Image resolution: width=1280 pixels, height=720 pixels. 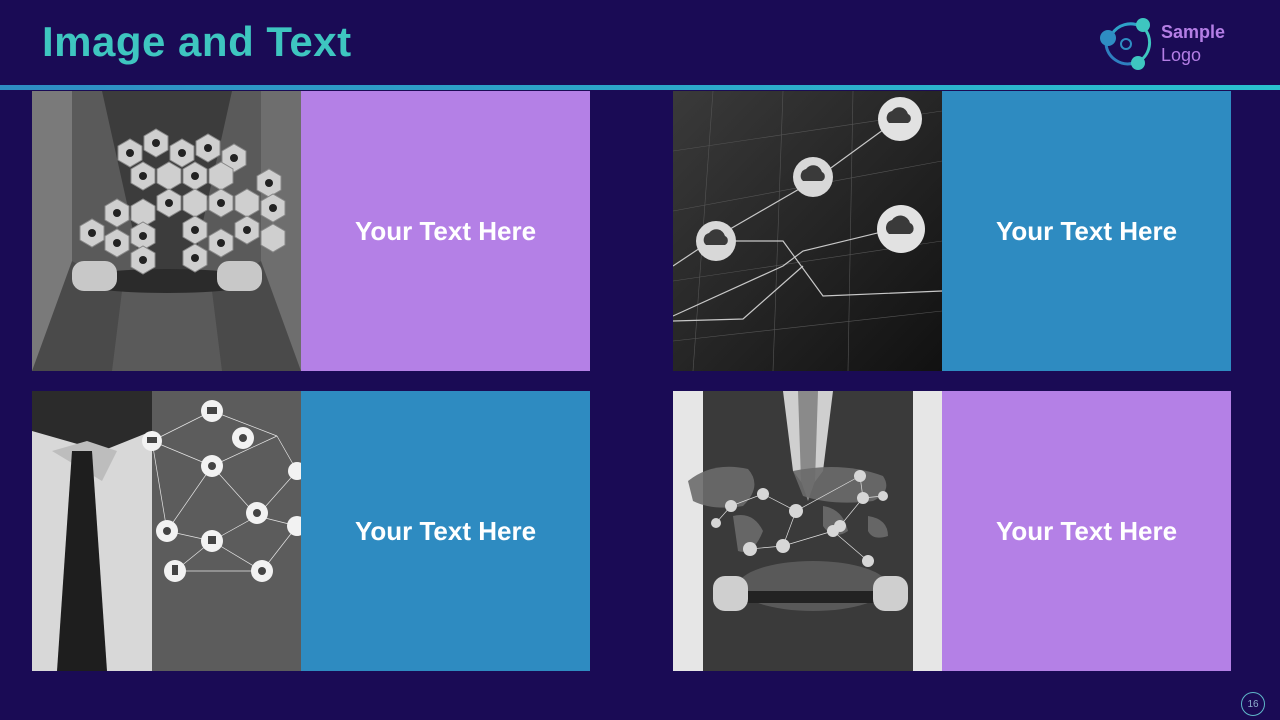 I want to click on logo-text-logo: Logo, so click(x=1181, y=55).